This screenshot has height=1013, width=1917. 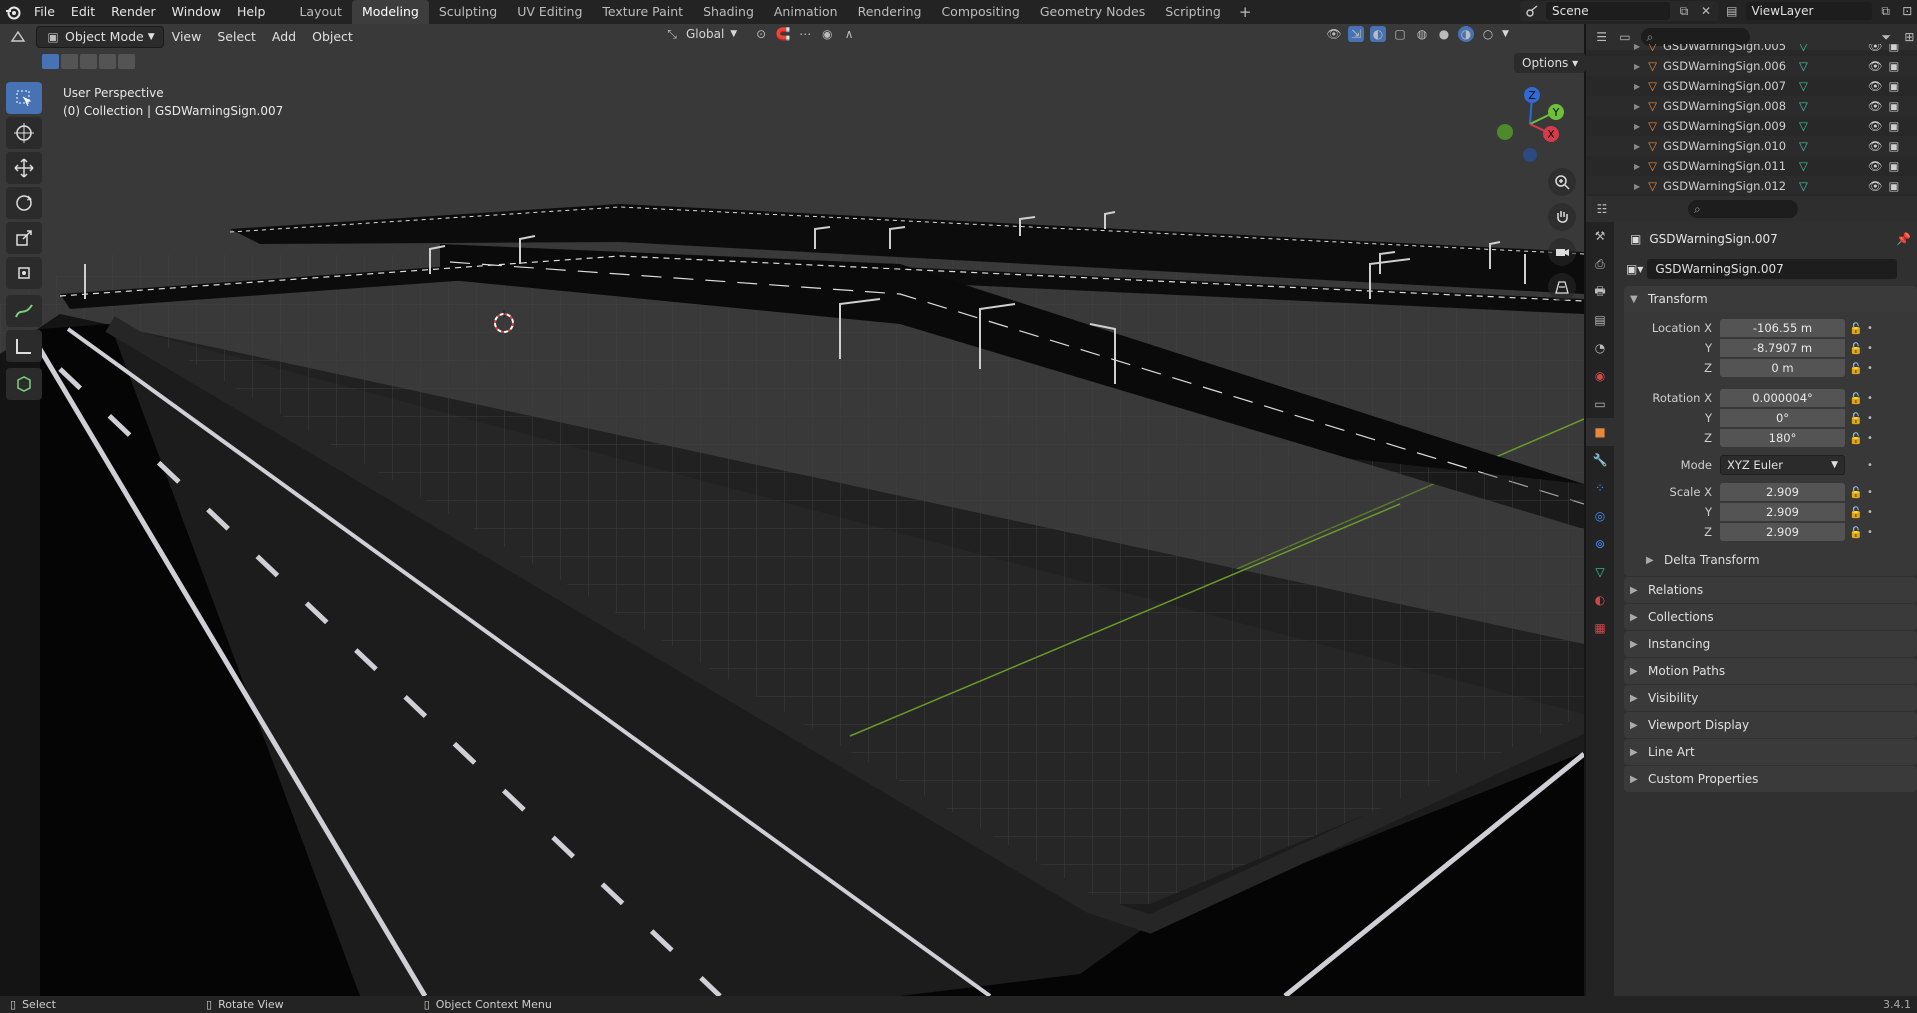 I want to click on tab-sculpting: Sculpting, so click(x=468, y=12).